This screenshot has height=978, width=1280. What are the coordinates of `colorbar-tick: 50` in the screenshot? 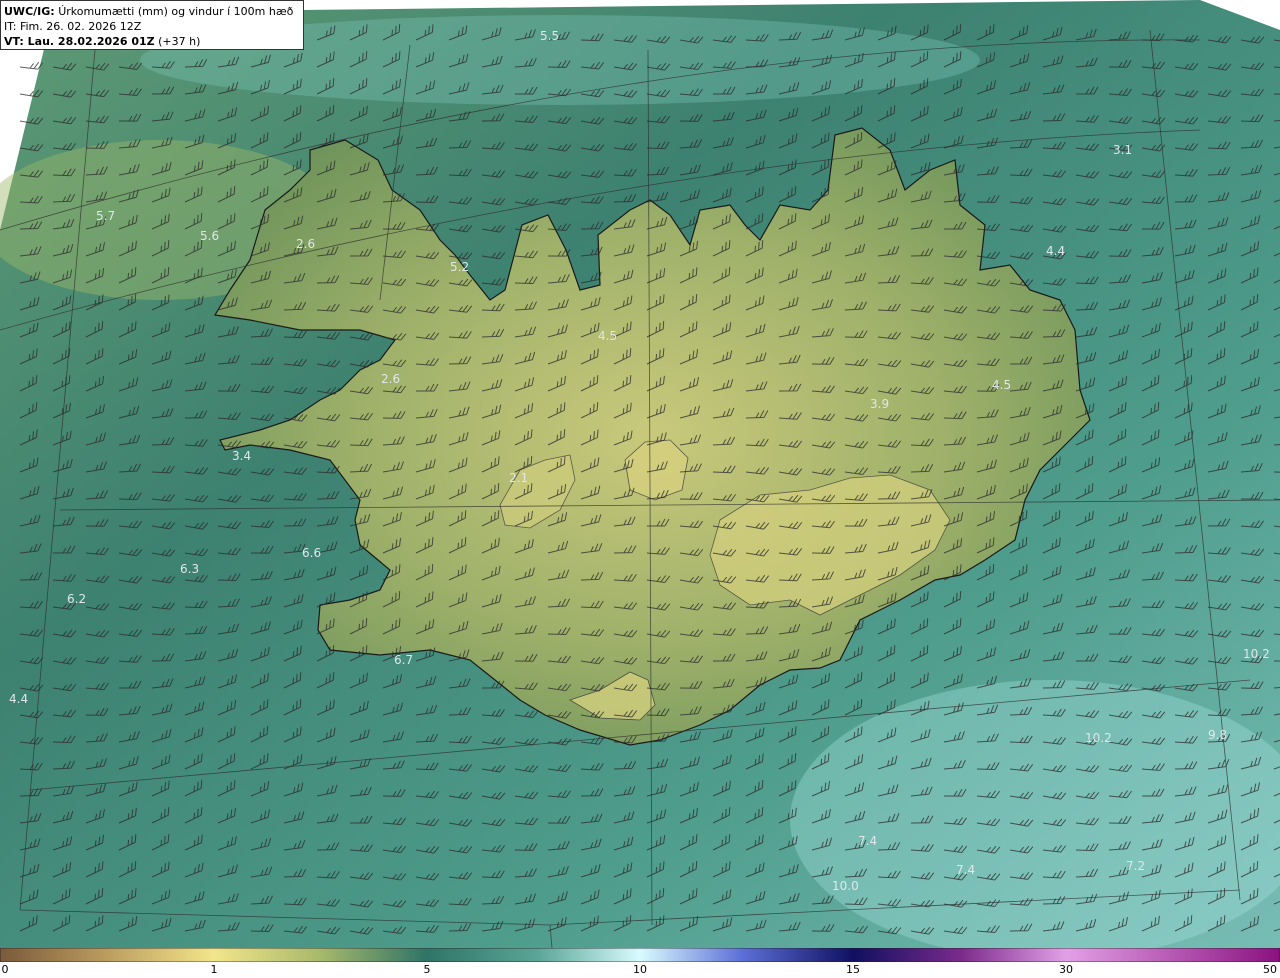 It's located at (1270, 969).